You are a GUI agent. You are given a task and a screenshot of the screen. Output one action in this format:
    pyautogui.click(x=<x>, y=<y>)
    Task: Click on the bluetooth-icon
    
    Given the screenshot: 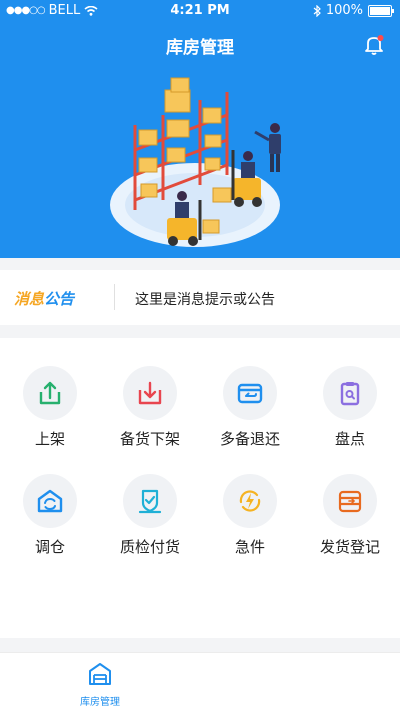 What is the action you would take?
    pyautogui.click(x=317, y=10)
    